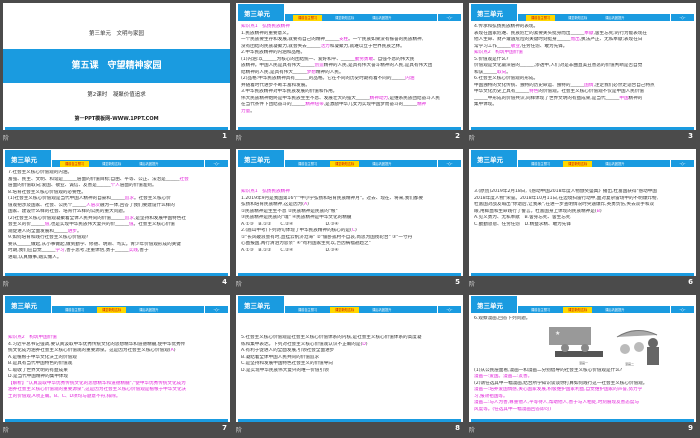 The image size is (700, 438). Describe the element at coordinates (410, 78) in the screenshot. I see `answer-text: 内涵` at that location.